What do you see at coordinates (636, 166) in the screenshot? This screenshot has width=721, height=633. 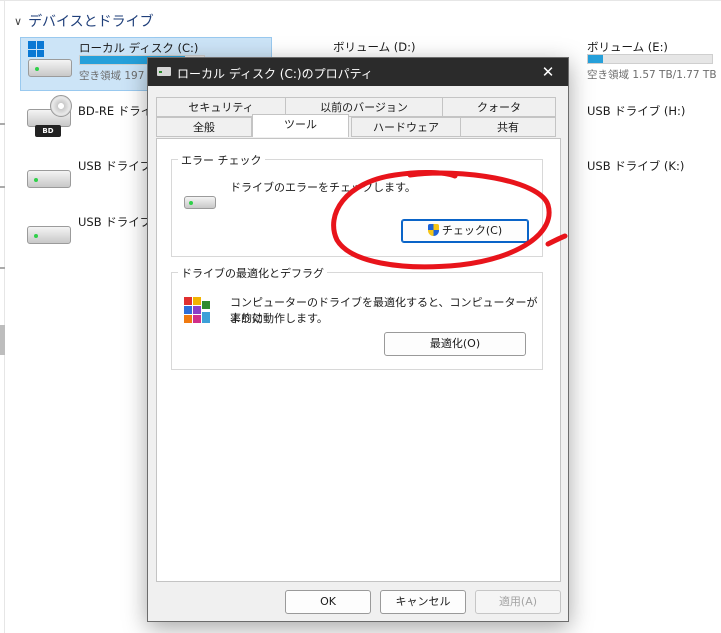 I see `drive-label: USB ドライブ (K:)` at bounding box center [636, 166].